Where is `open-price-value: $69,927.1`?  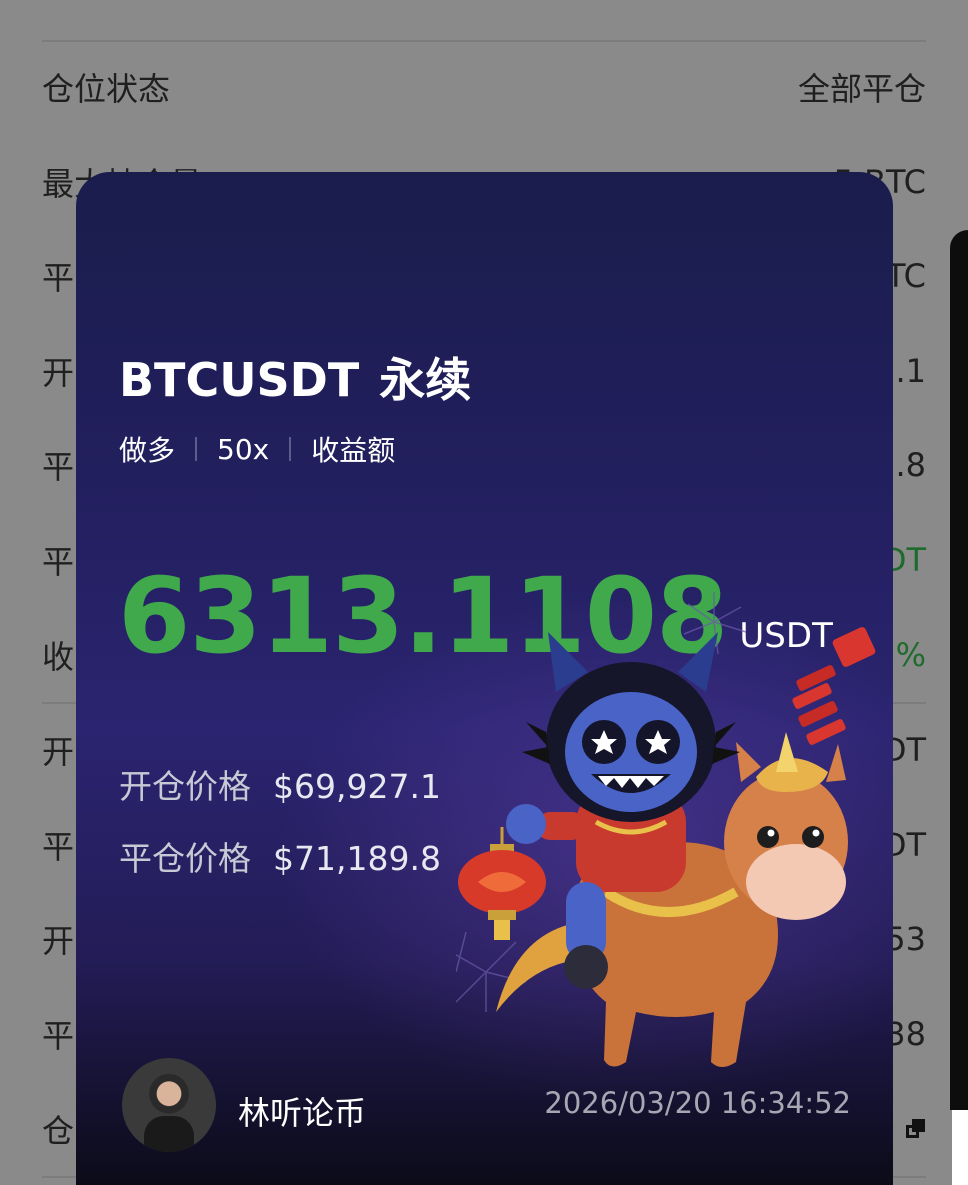 open-price-value: $69,927.1 is located at coordinates (357, 786).